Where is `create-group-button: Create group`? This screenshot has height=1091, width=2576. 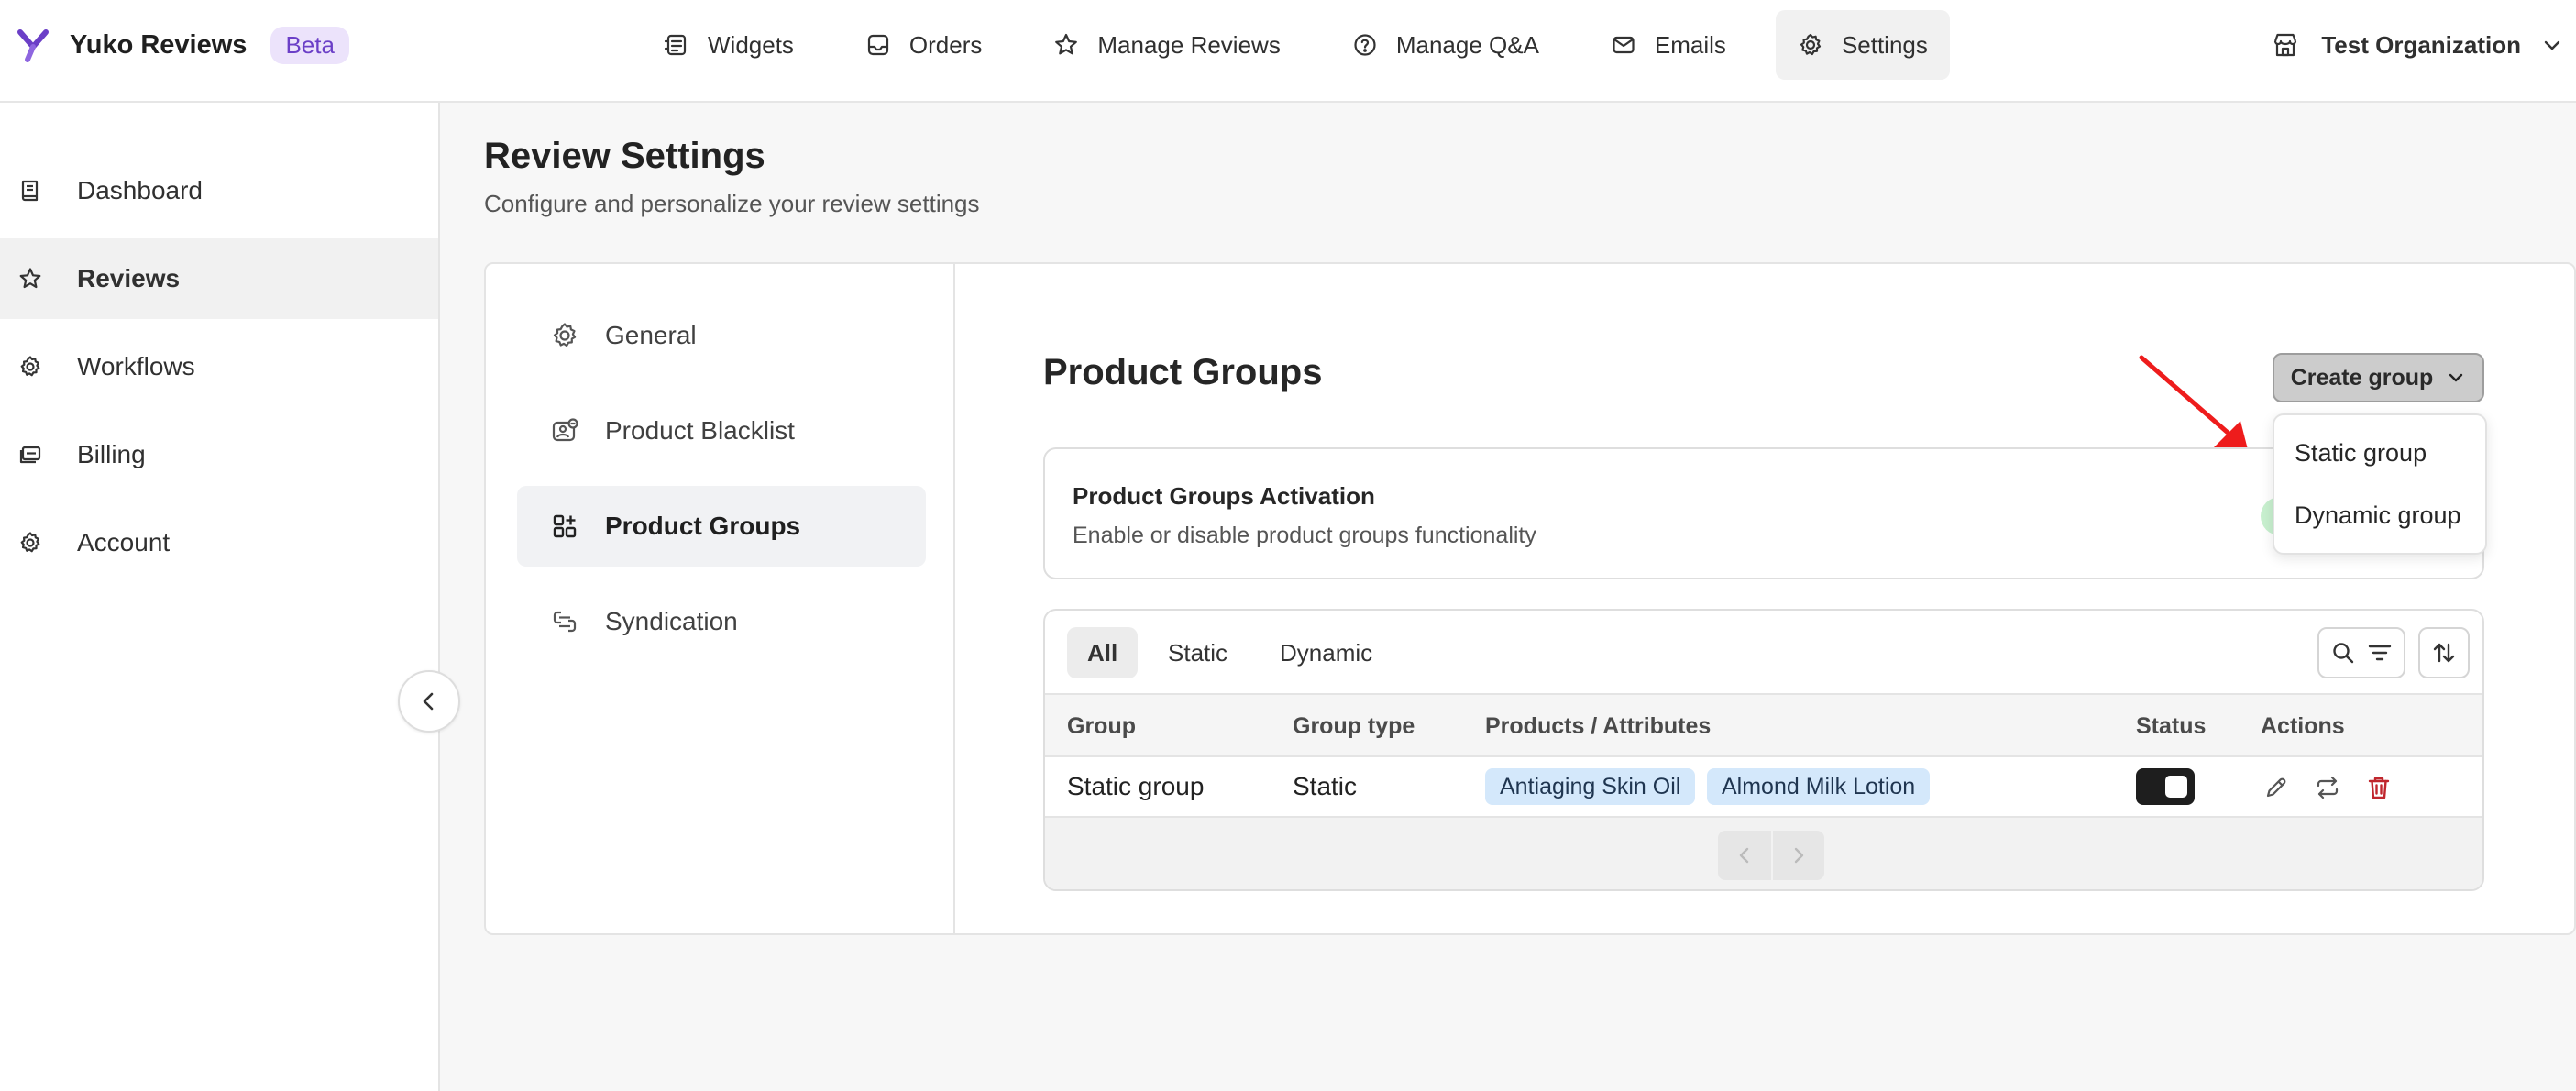
create-group-button: Create group is located at coordinates (2378, 377).